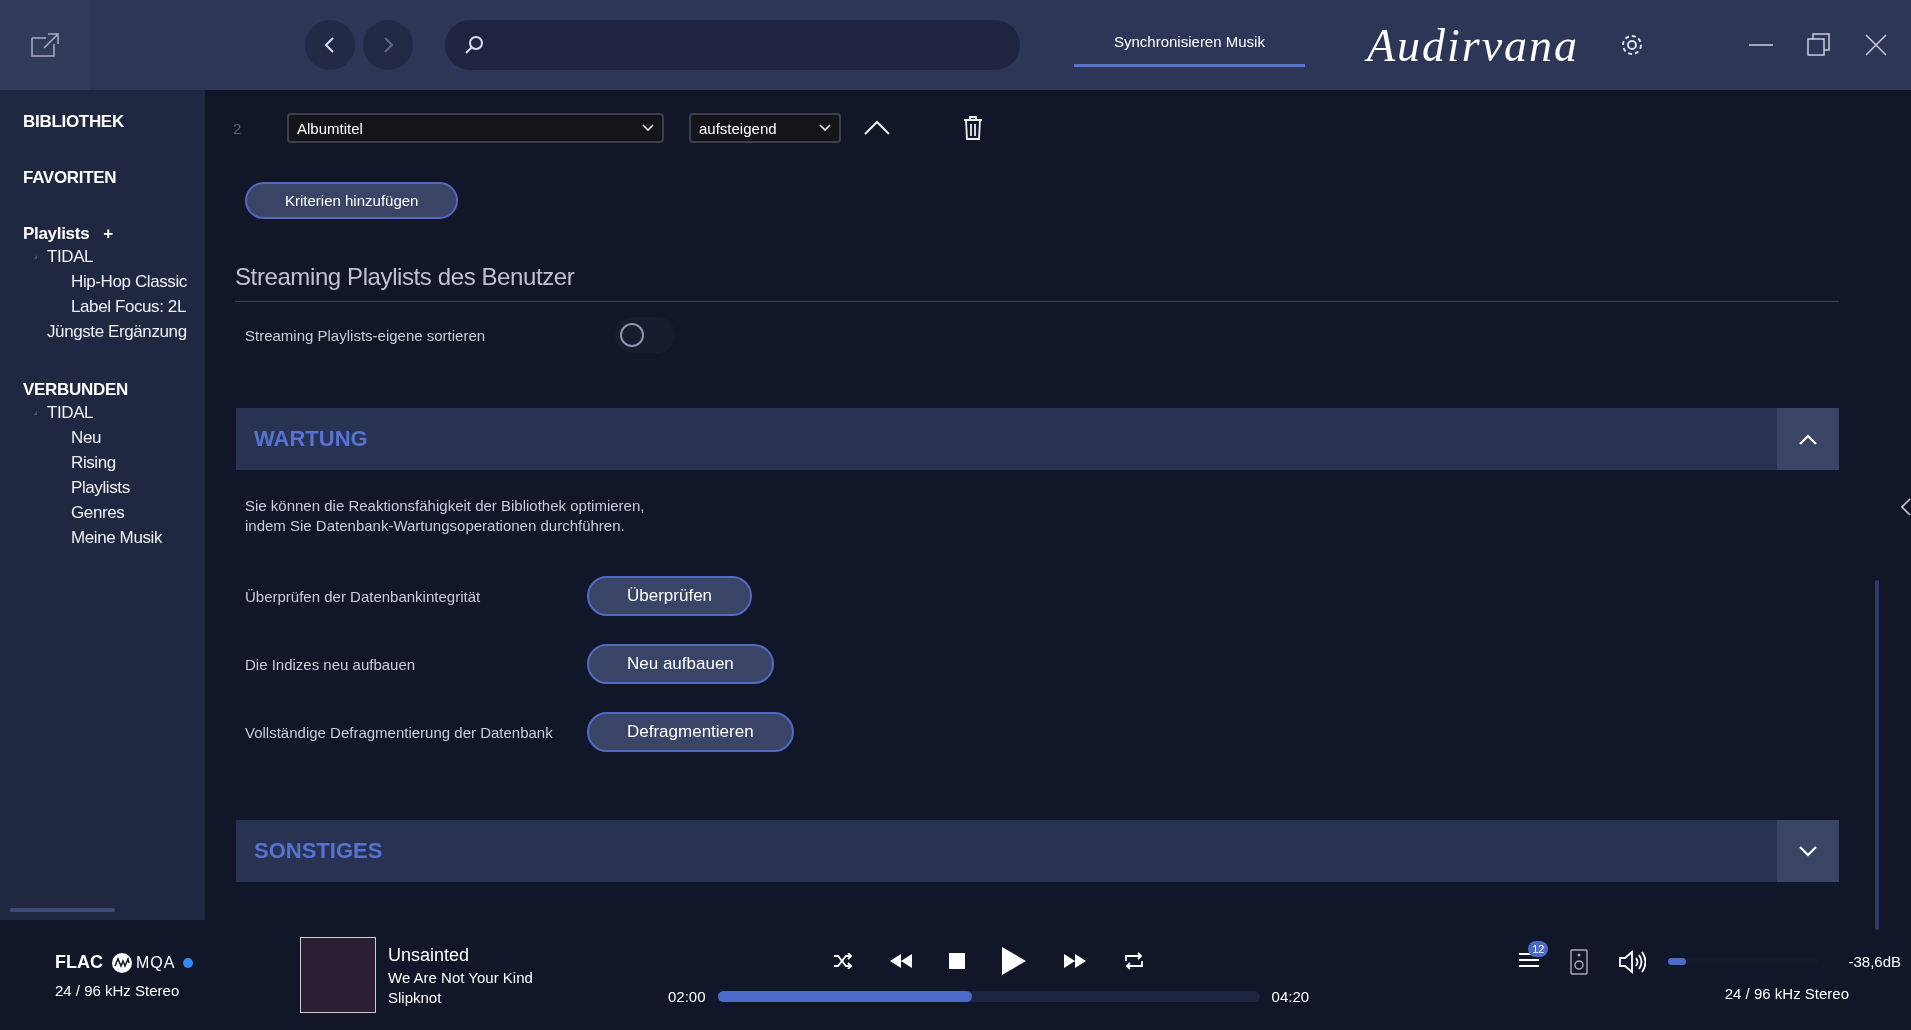 The image size is (1911, 1030). Describe the element at coordinates (1579, 961) in the screenshot. I see `speaker-icon` at that location.